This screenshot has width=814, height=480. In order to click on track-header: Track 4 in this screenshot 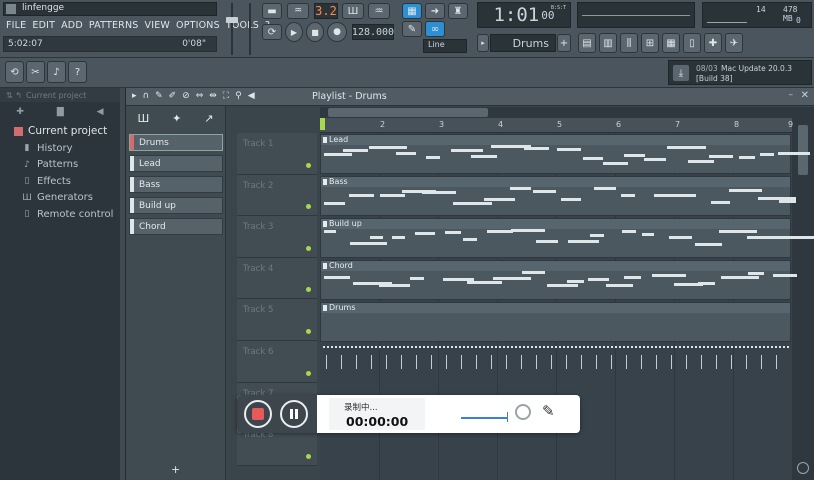, I will do `click(277, 278)`.